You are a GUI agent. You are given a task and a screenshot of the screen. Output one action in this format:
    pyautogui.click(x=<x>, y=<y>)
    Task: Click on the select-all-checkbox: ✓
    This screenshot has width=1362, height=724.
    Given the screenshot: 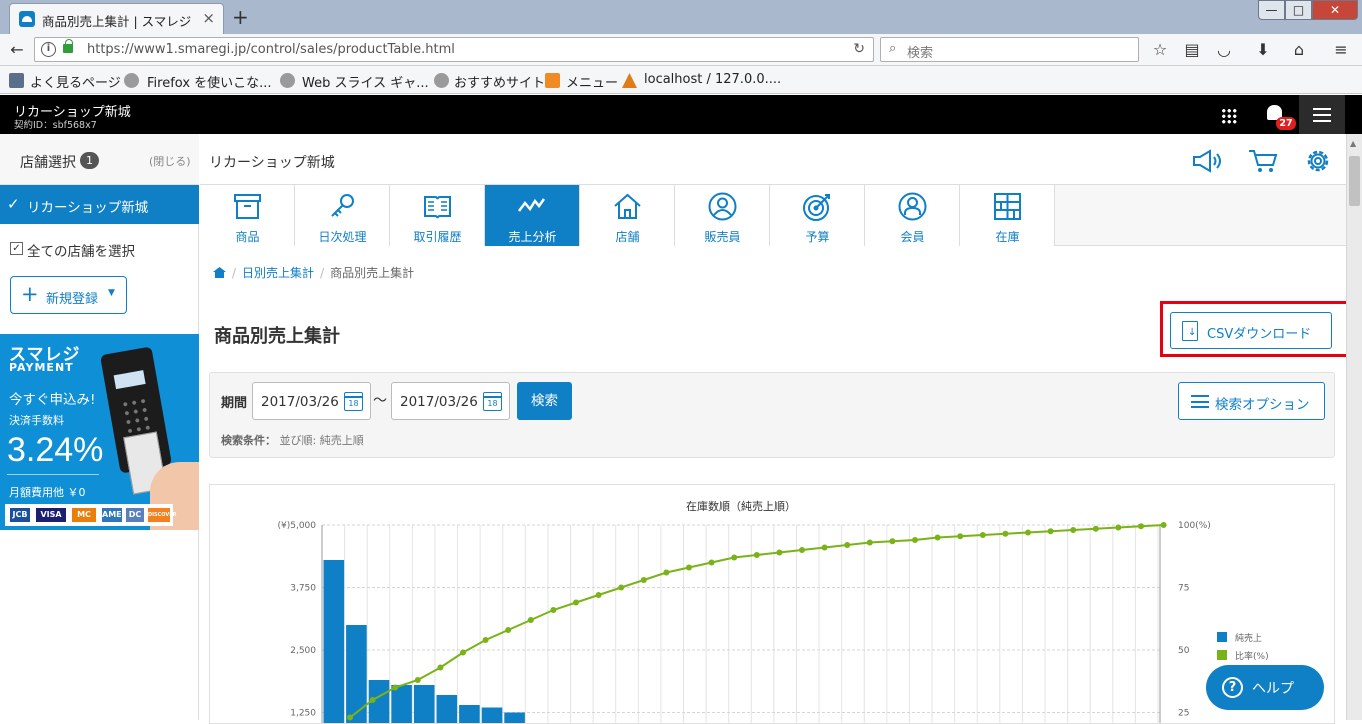 What is the action you would take?
    pyautogui.click(x=16, y=248)
    